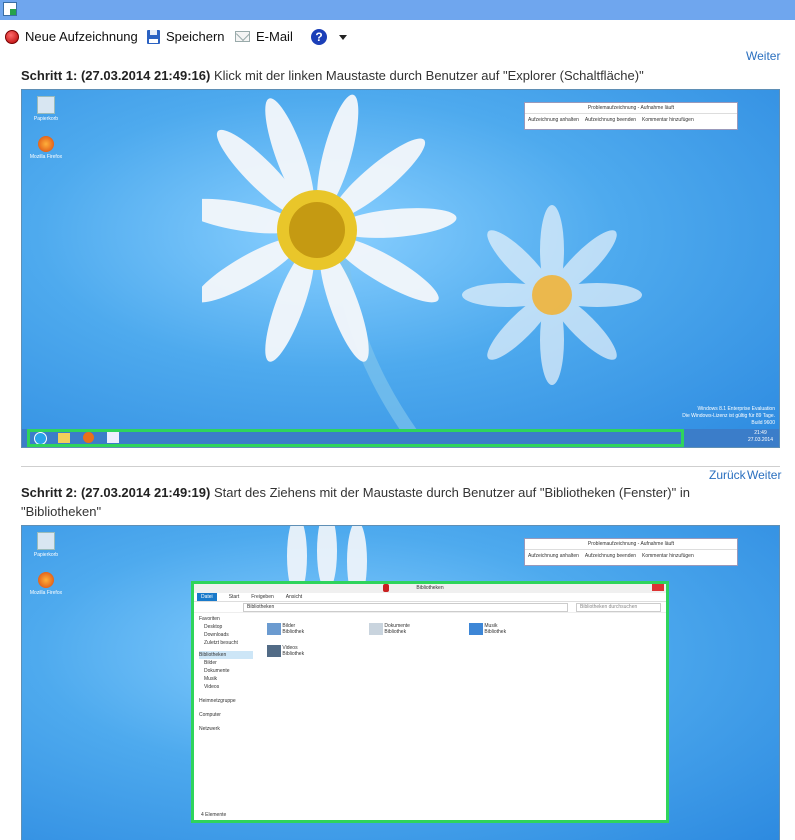  Describe the element at coordinates (12, 36) in the screenshot. I see `record-icon` at that location.